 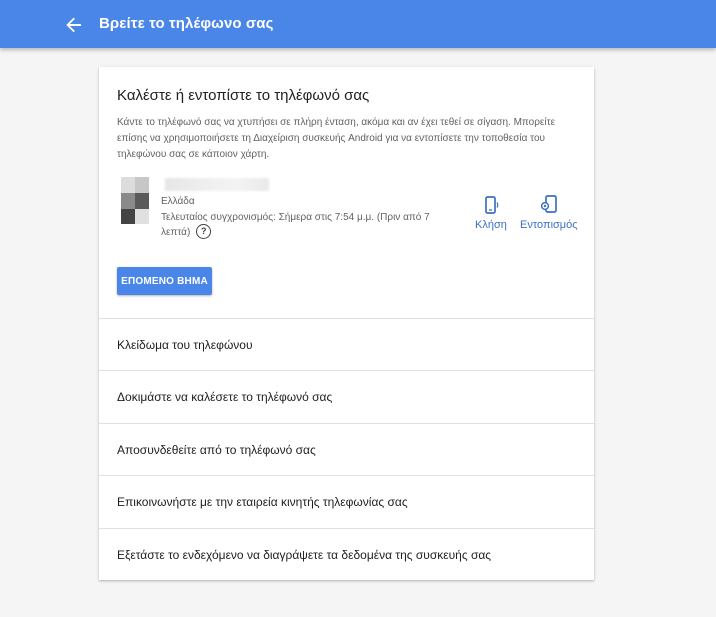 I want to click on section-title: Καλέστε ή εντοπίστε το τηλέφωνό σας, so click(x=243, y=95).